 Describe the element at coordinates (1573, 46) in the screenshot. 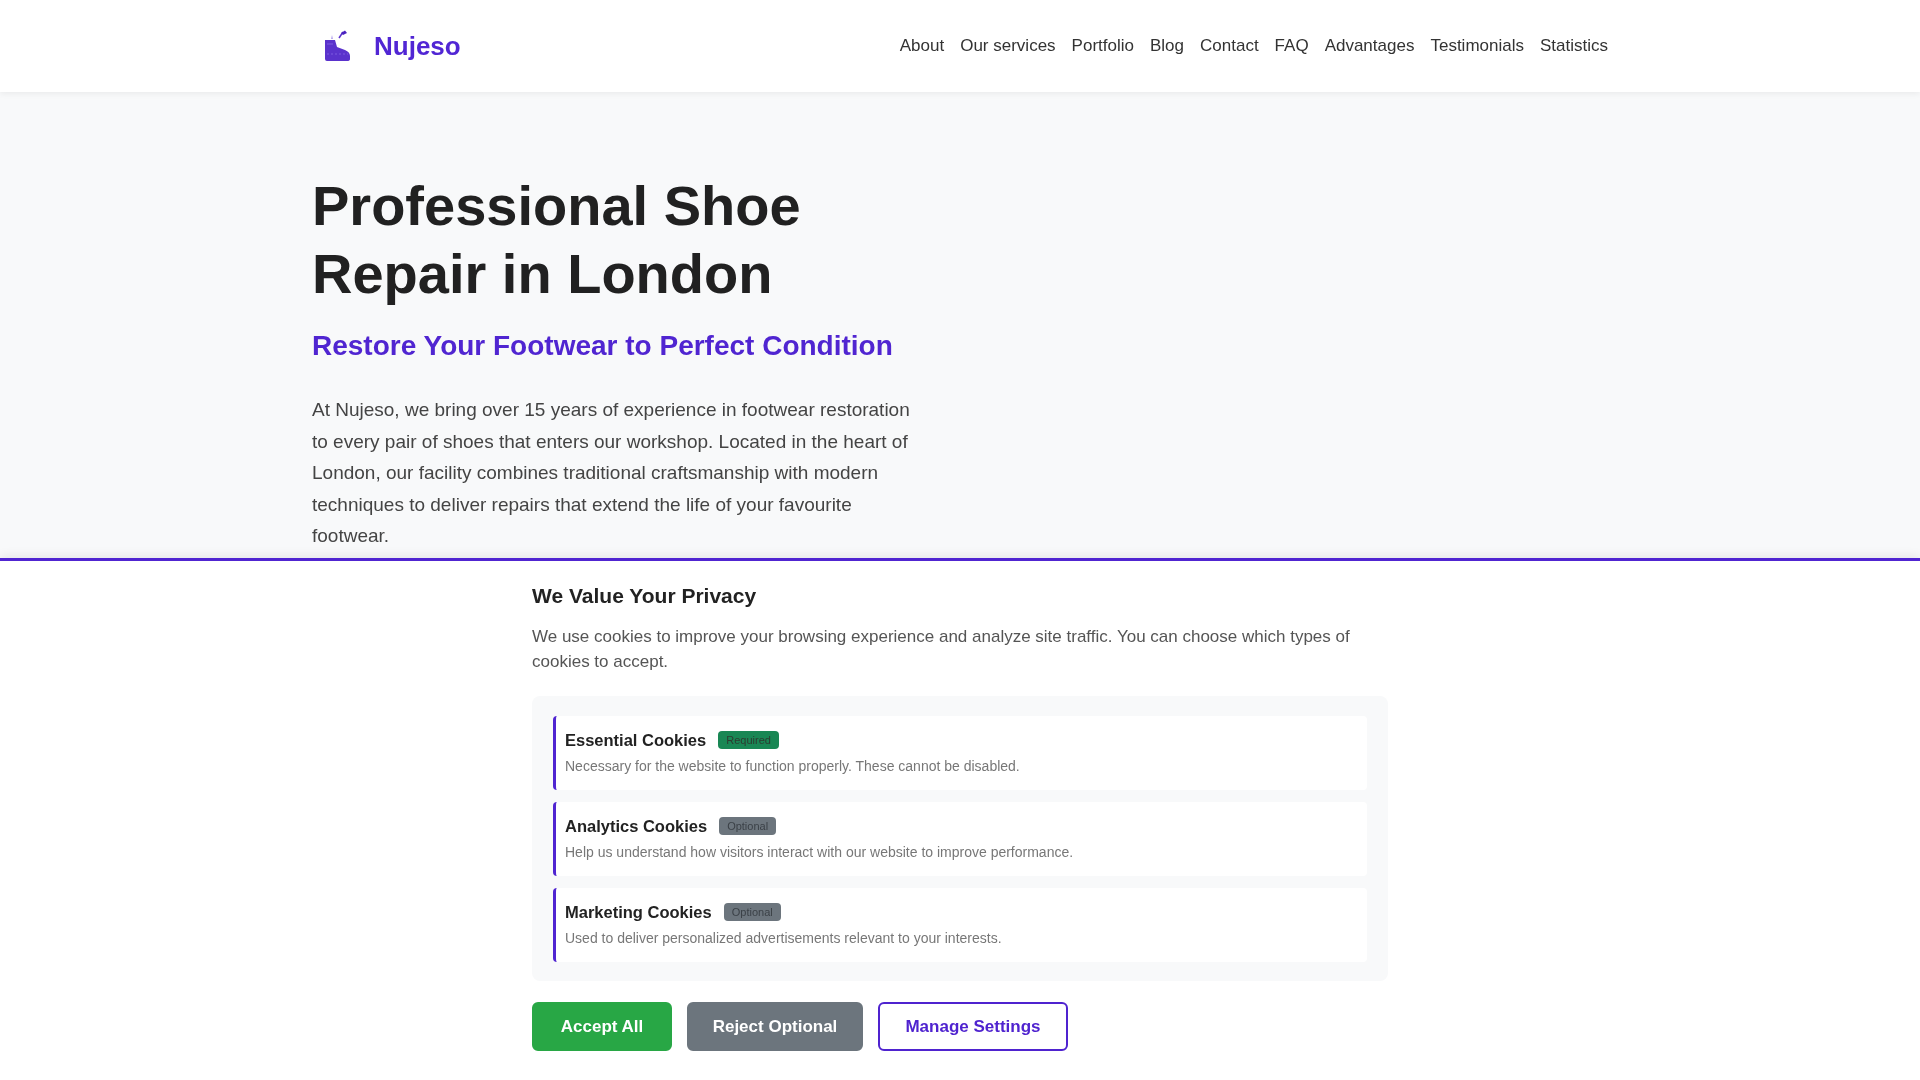

I see `nav-link: Statistics` at that location.